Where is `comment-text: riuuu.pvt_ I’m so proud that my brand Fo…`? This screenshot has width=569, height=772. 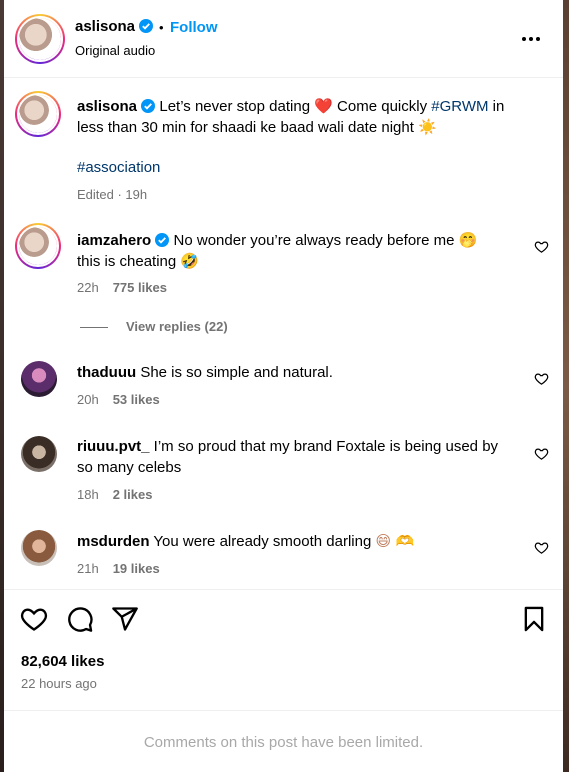
comment-text: riuuu.pvt_ I’m so proud that my brand Fo… is located at coordinates (302, 457).